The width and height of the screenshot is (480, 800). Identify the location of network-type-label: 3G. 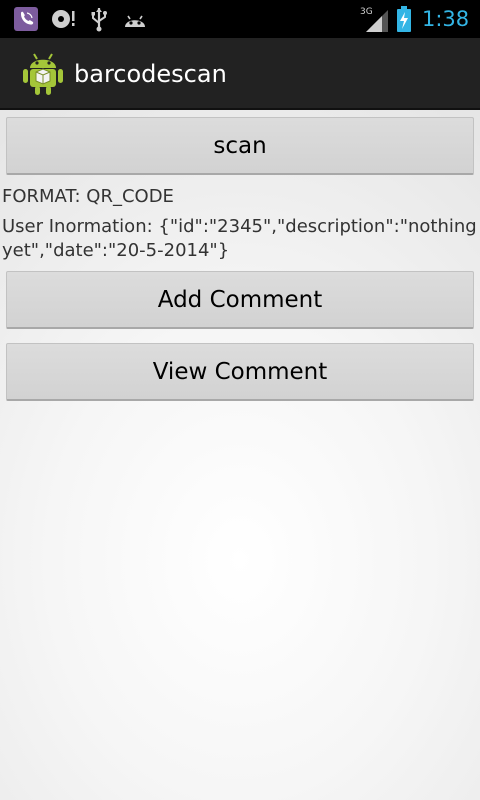
(366, 12).